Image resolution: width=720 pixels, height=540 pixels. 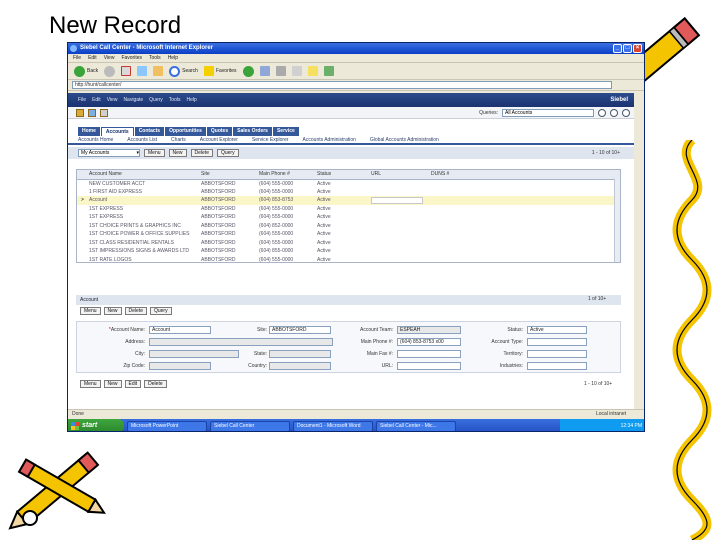 What do you see at coordinates (342, 85) in the screenshot?
I see `address-input: http://hunt/callcenter/` at bounding box center [342, 85].